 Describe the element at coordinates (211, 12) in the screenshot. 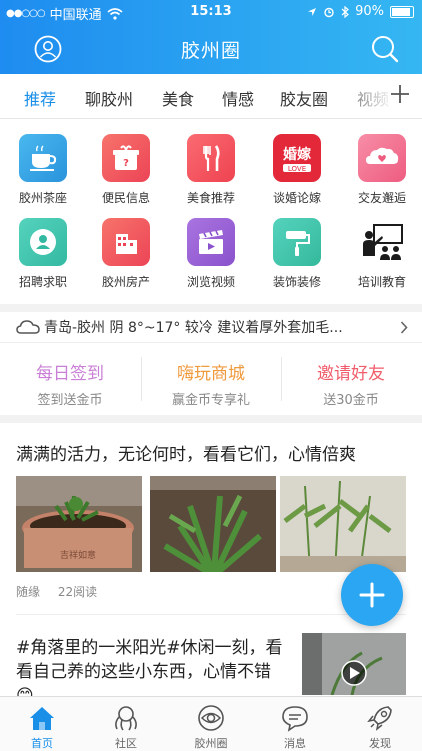

I see `status-bar: ●●○○○ 中国联通 15:13 90%` at that location.